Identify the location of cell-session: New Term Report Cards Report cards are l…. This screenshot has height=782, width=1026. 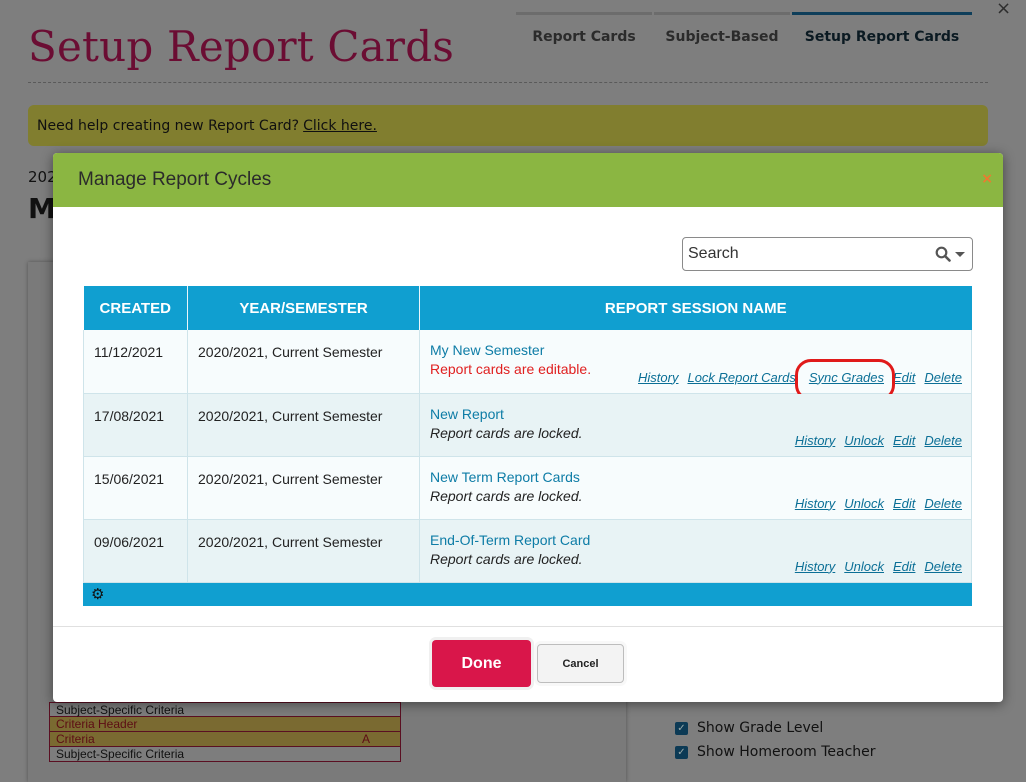
(695, 488).